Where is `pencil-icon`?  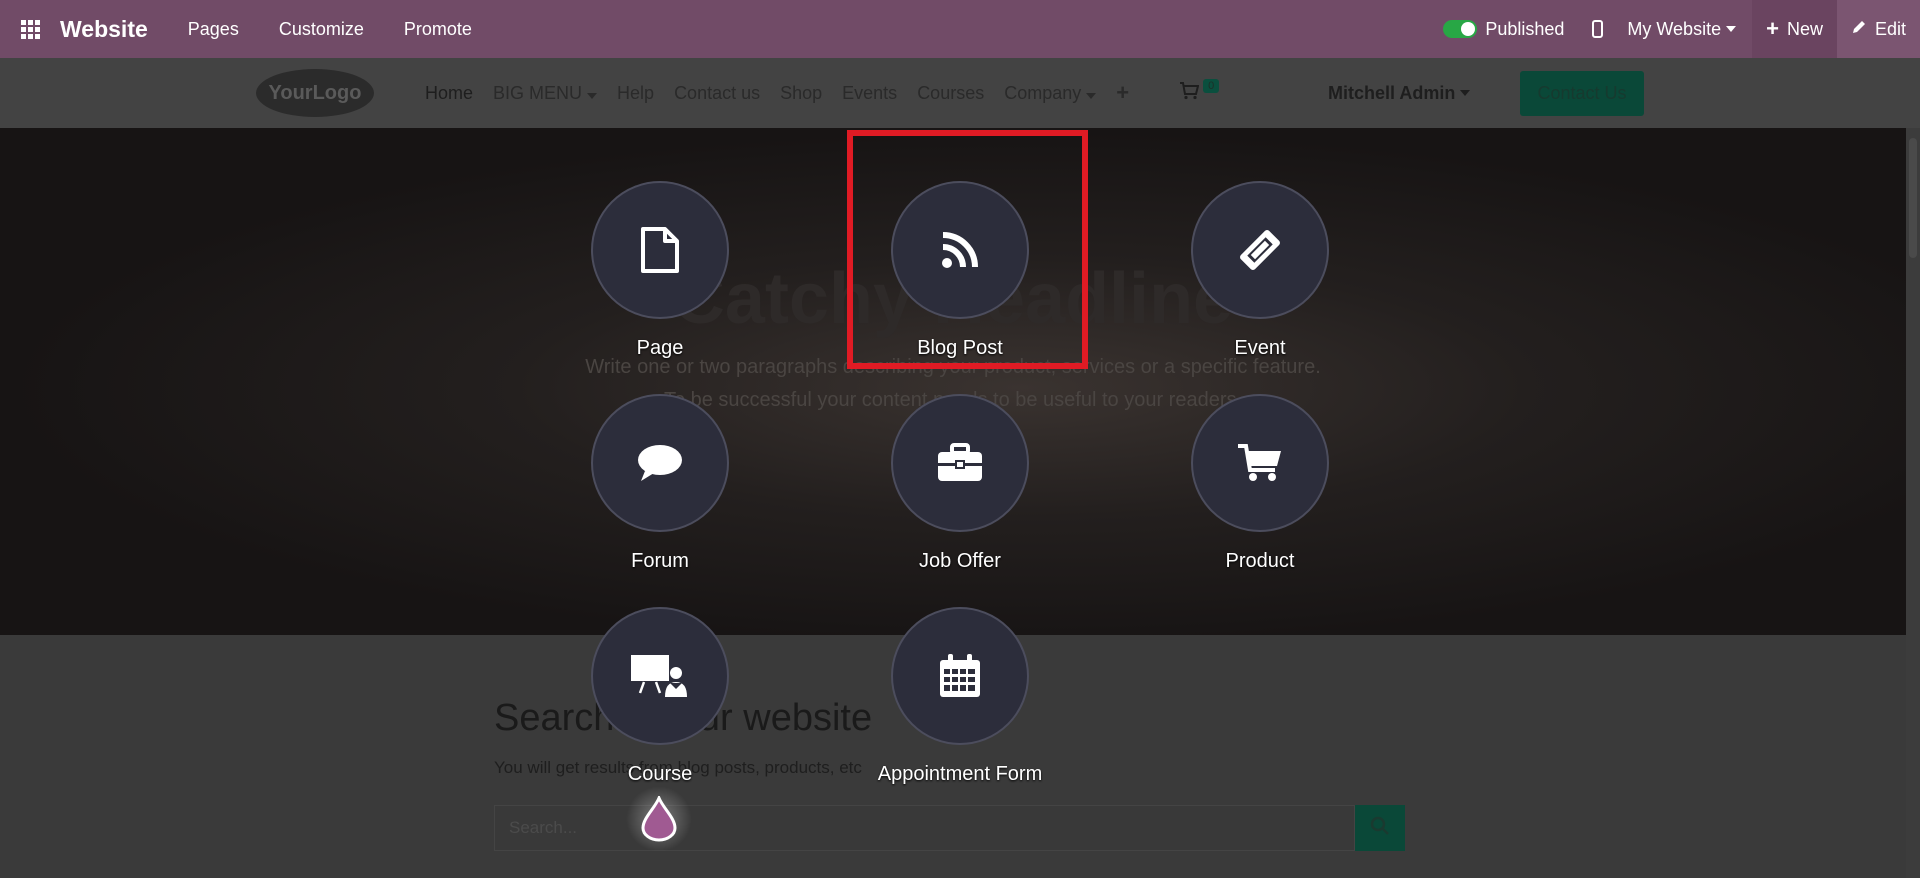 pencil-icon is located at coordinates (1859, 29).